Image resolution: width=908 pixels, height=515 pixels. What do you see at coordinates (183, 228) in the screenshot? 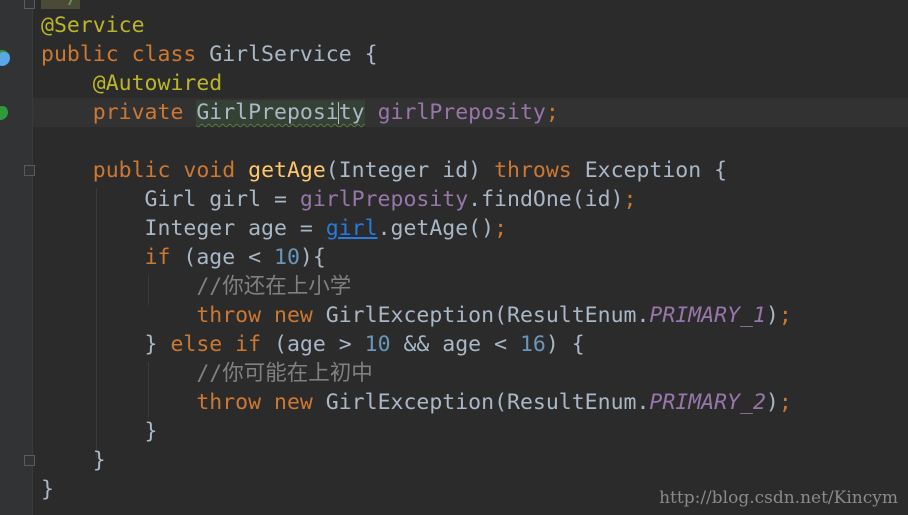
I see `code-token: Integer age =` at bounding box center [183, 228].